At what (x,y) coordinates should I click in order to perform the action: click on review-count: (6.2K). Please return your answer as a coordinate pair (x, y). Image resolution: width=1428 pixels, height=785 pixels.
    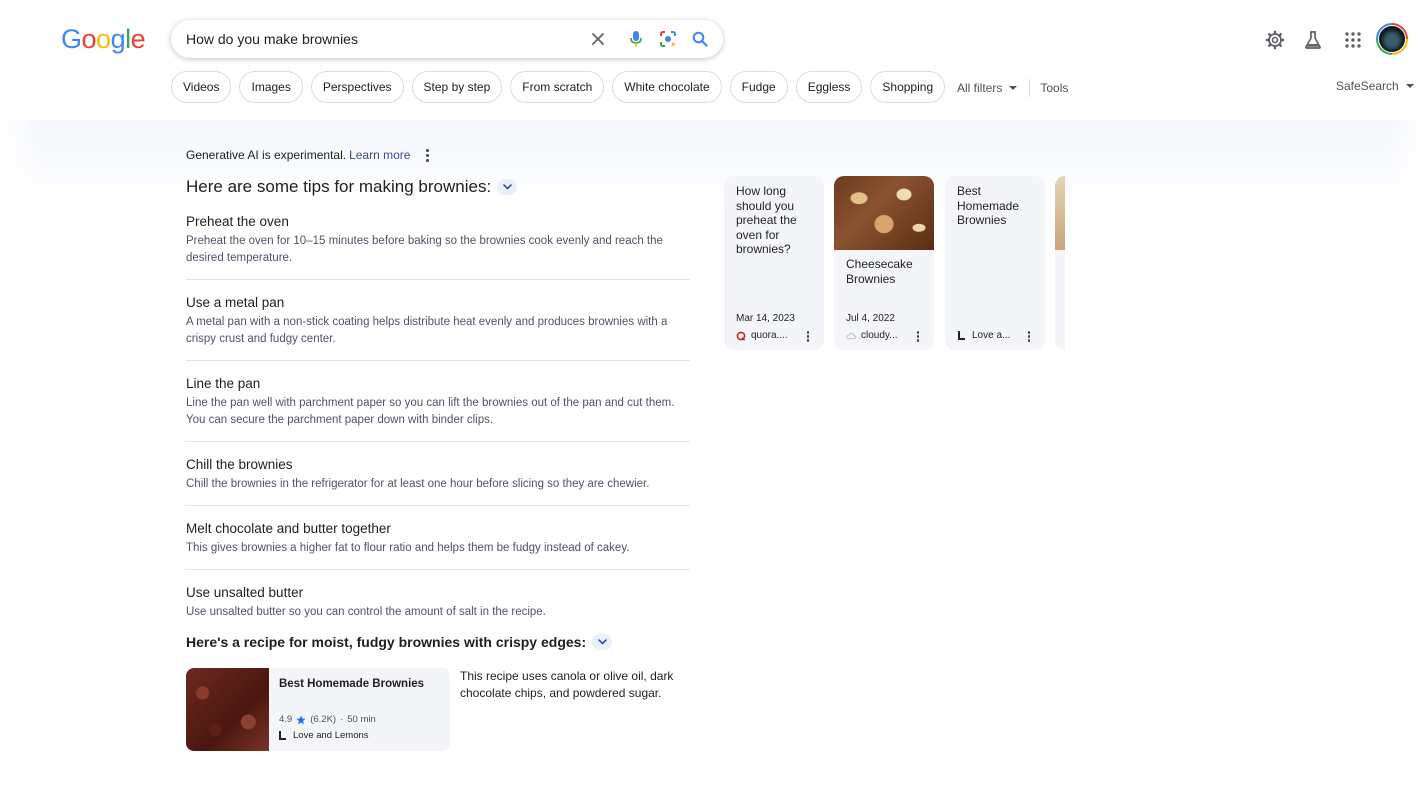
    Looking at the image, I should click on (323, 719).